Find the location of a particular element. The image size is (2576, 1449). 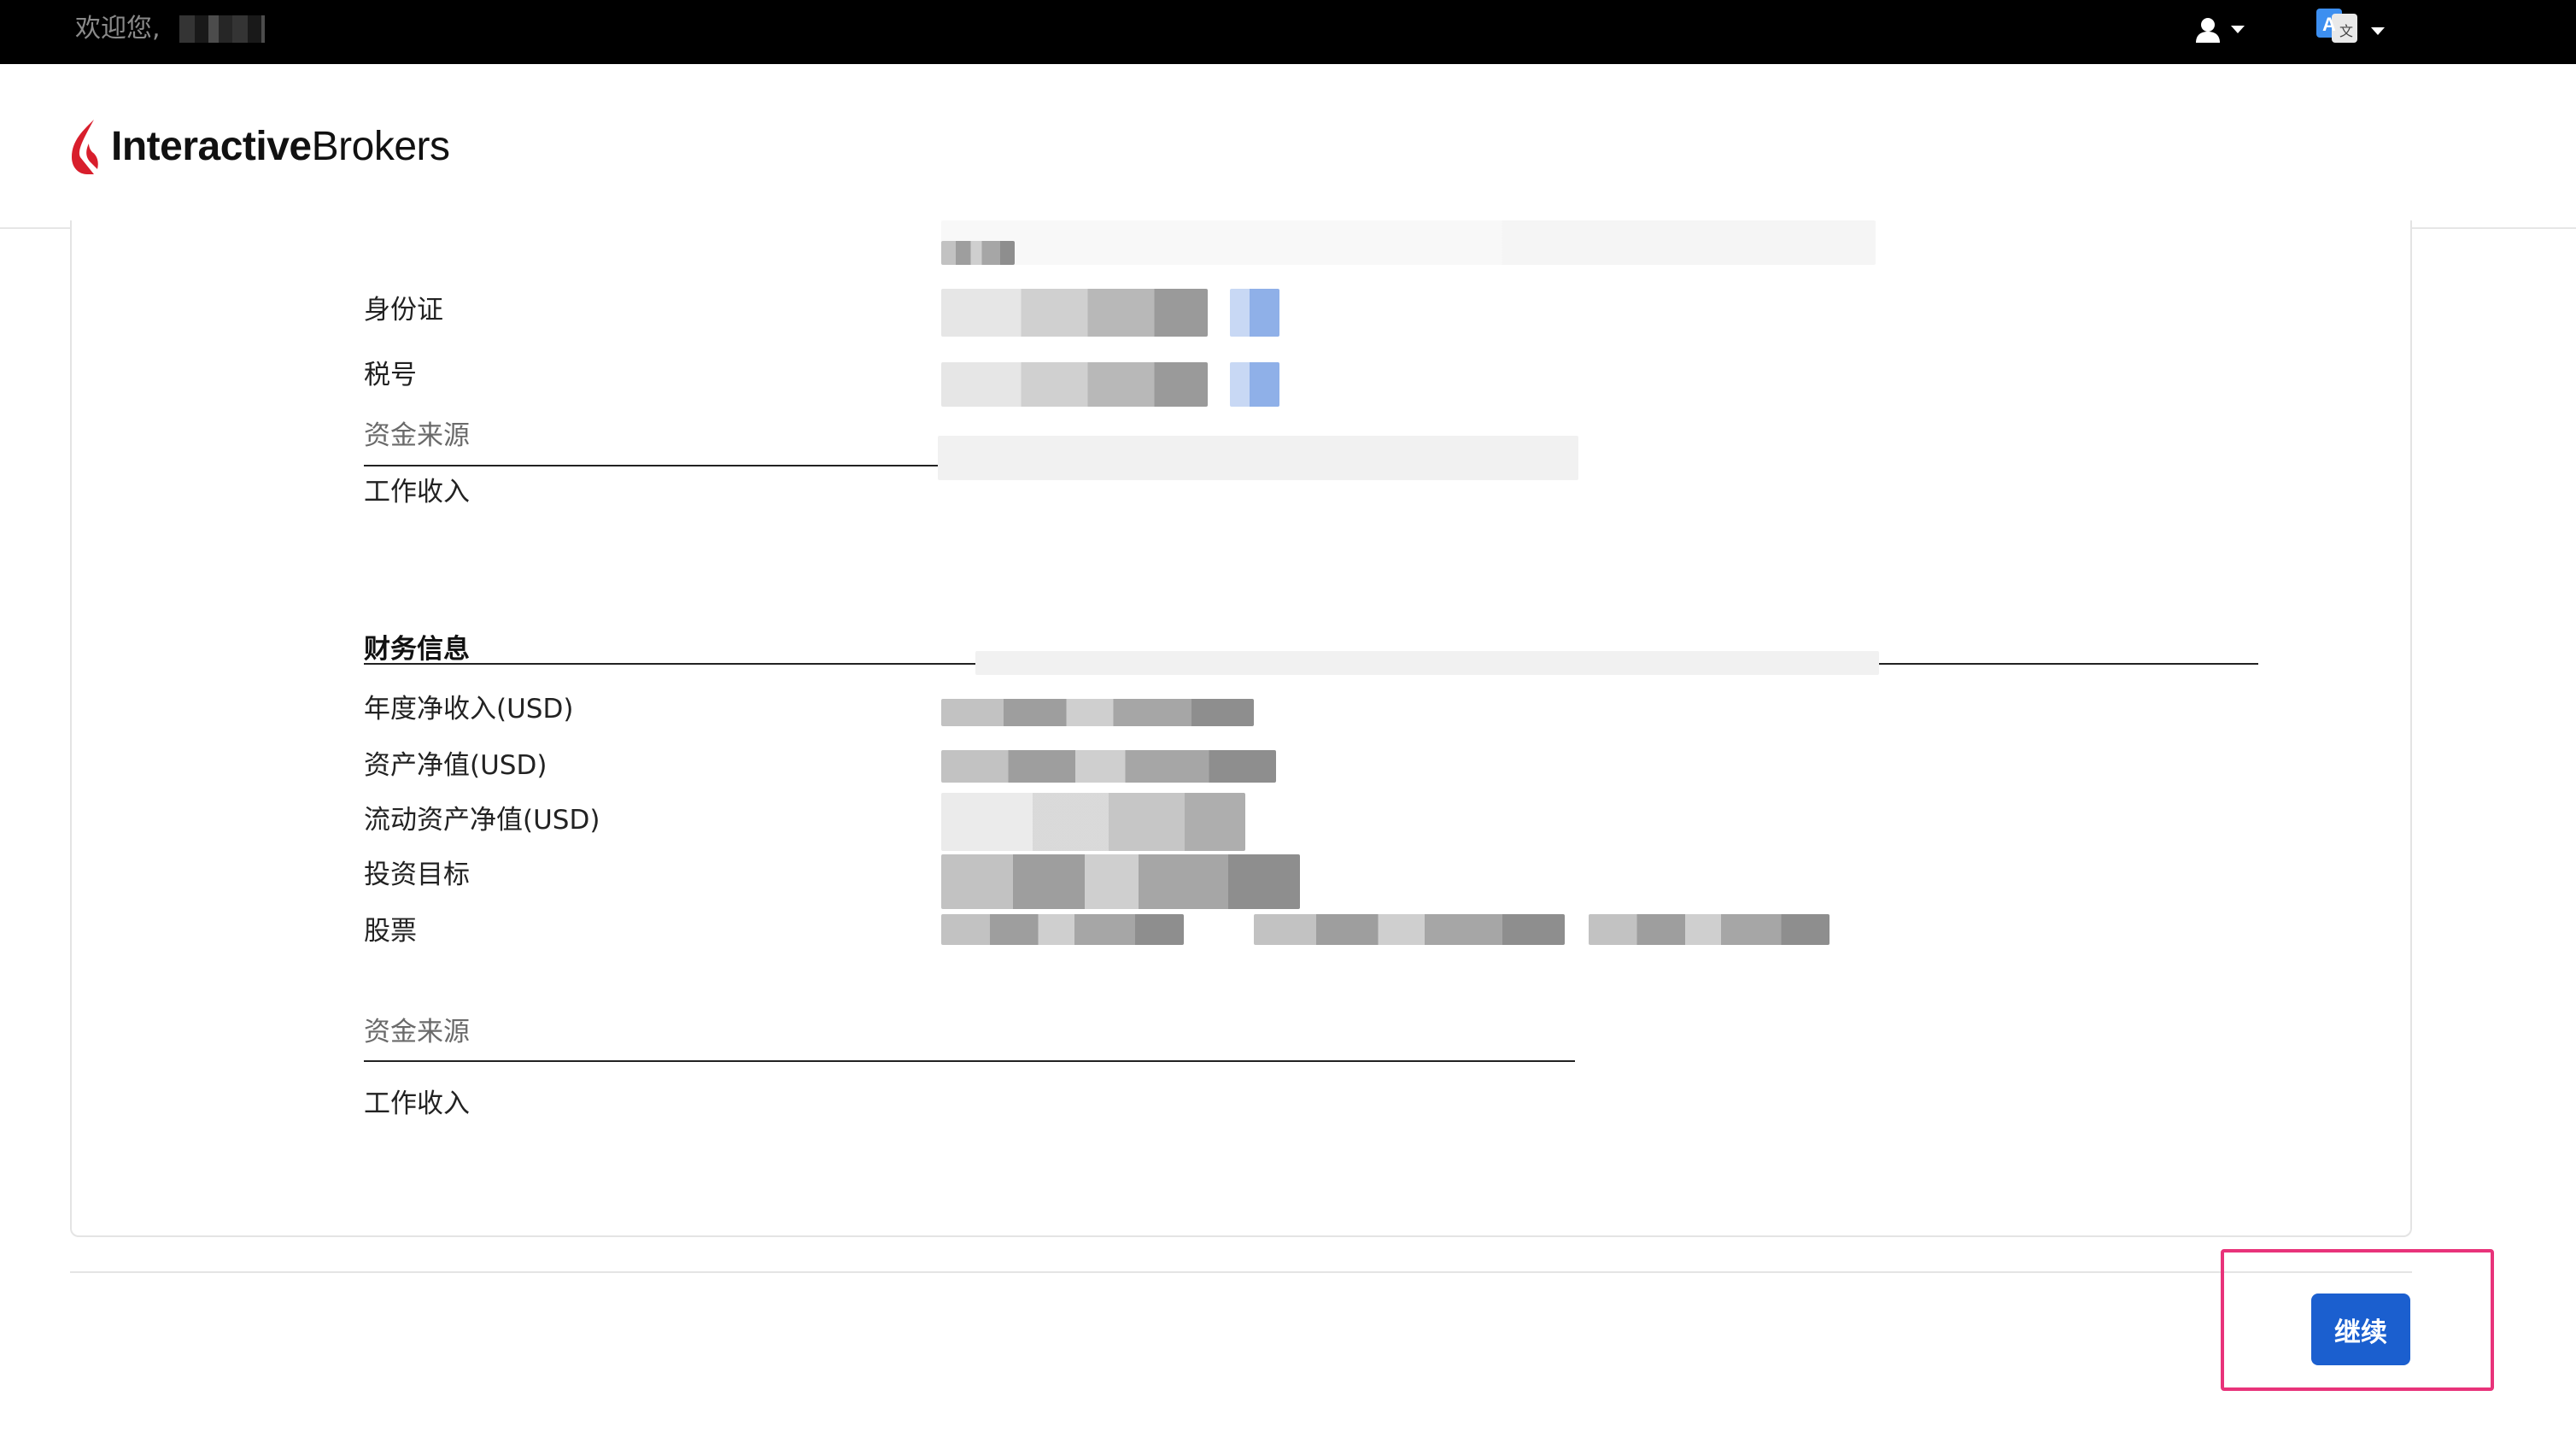

user-menu-button is located at coordinates (2221, 31).